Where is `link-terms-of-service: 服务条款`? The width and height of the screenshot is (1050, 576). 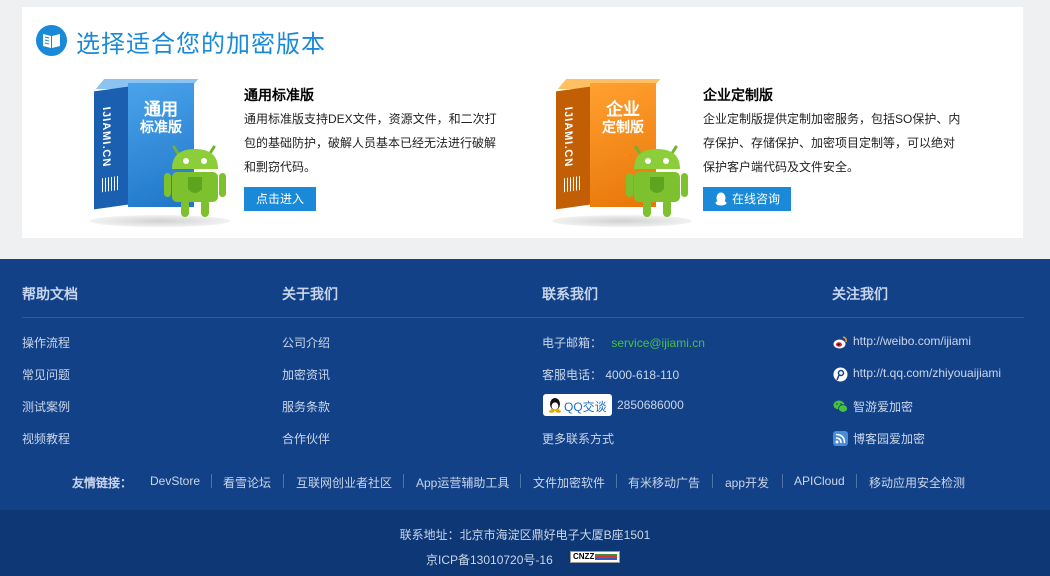 link-terms-of-service: 服务条款 is located at coordinates (306, 406).